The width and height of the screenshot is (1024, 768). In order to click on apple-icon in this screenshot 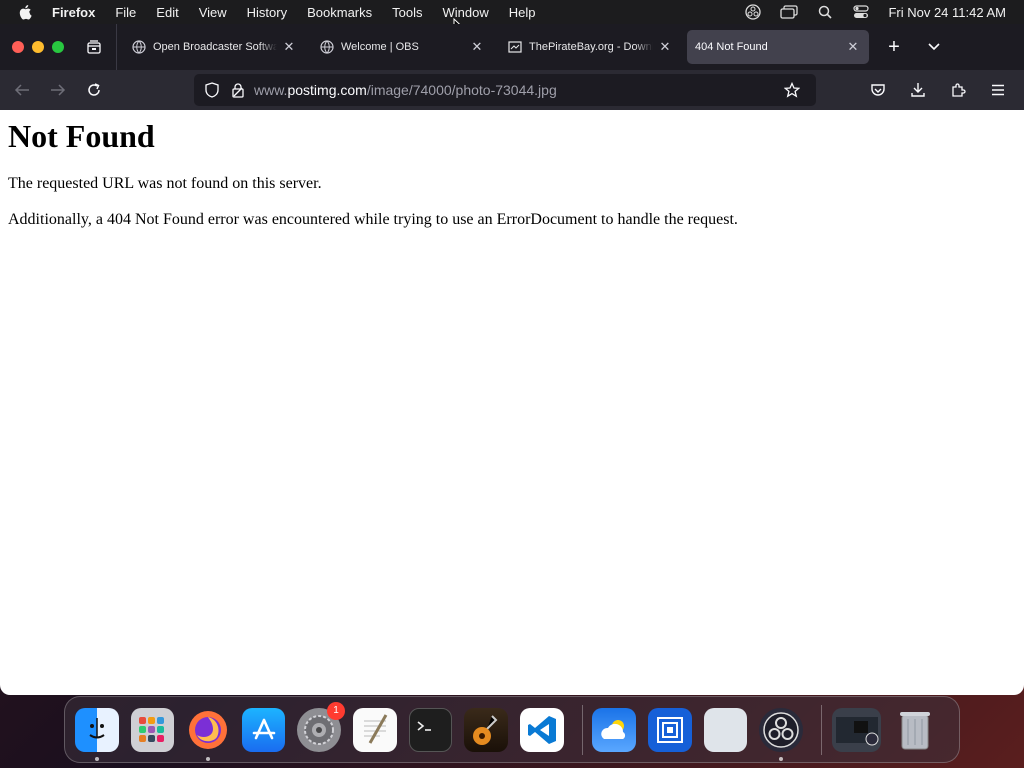, I will do `click(26, 12)`.